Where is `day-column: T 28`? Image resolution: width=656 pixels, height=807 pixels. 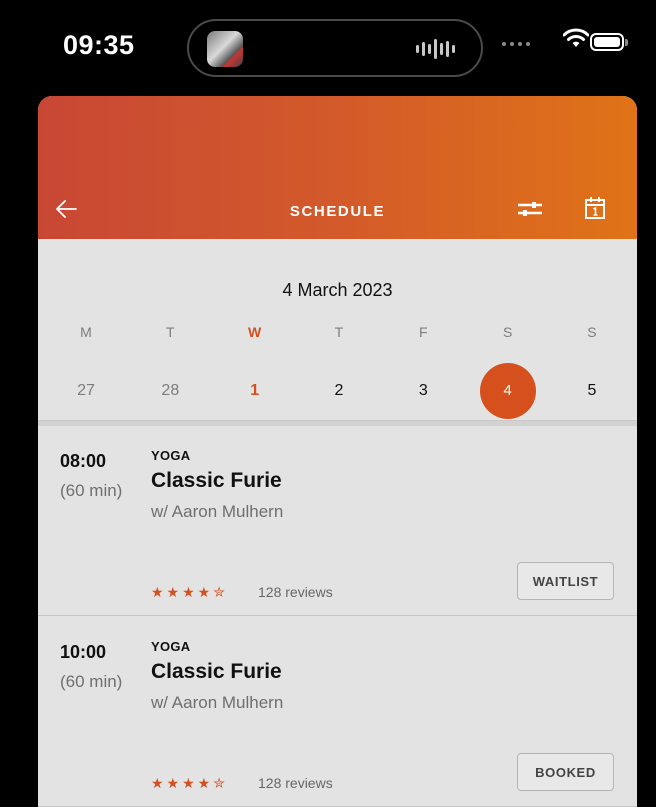 day-column: T 28 is located at coordinates (170, 370).